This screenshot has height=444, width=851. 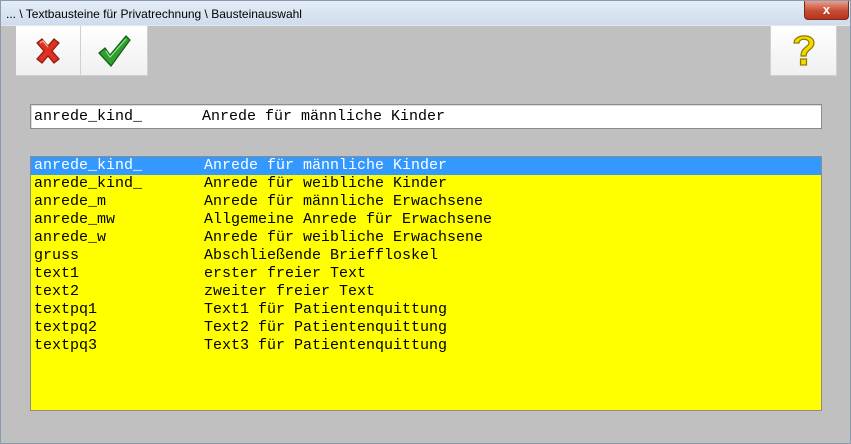 I want to click on list-item-description: erster freier Text, so click(x=285, y=273).